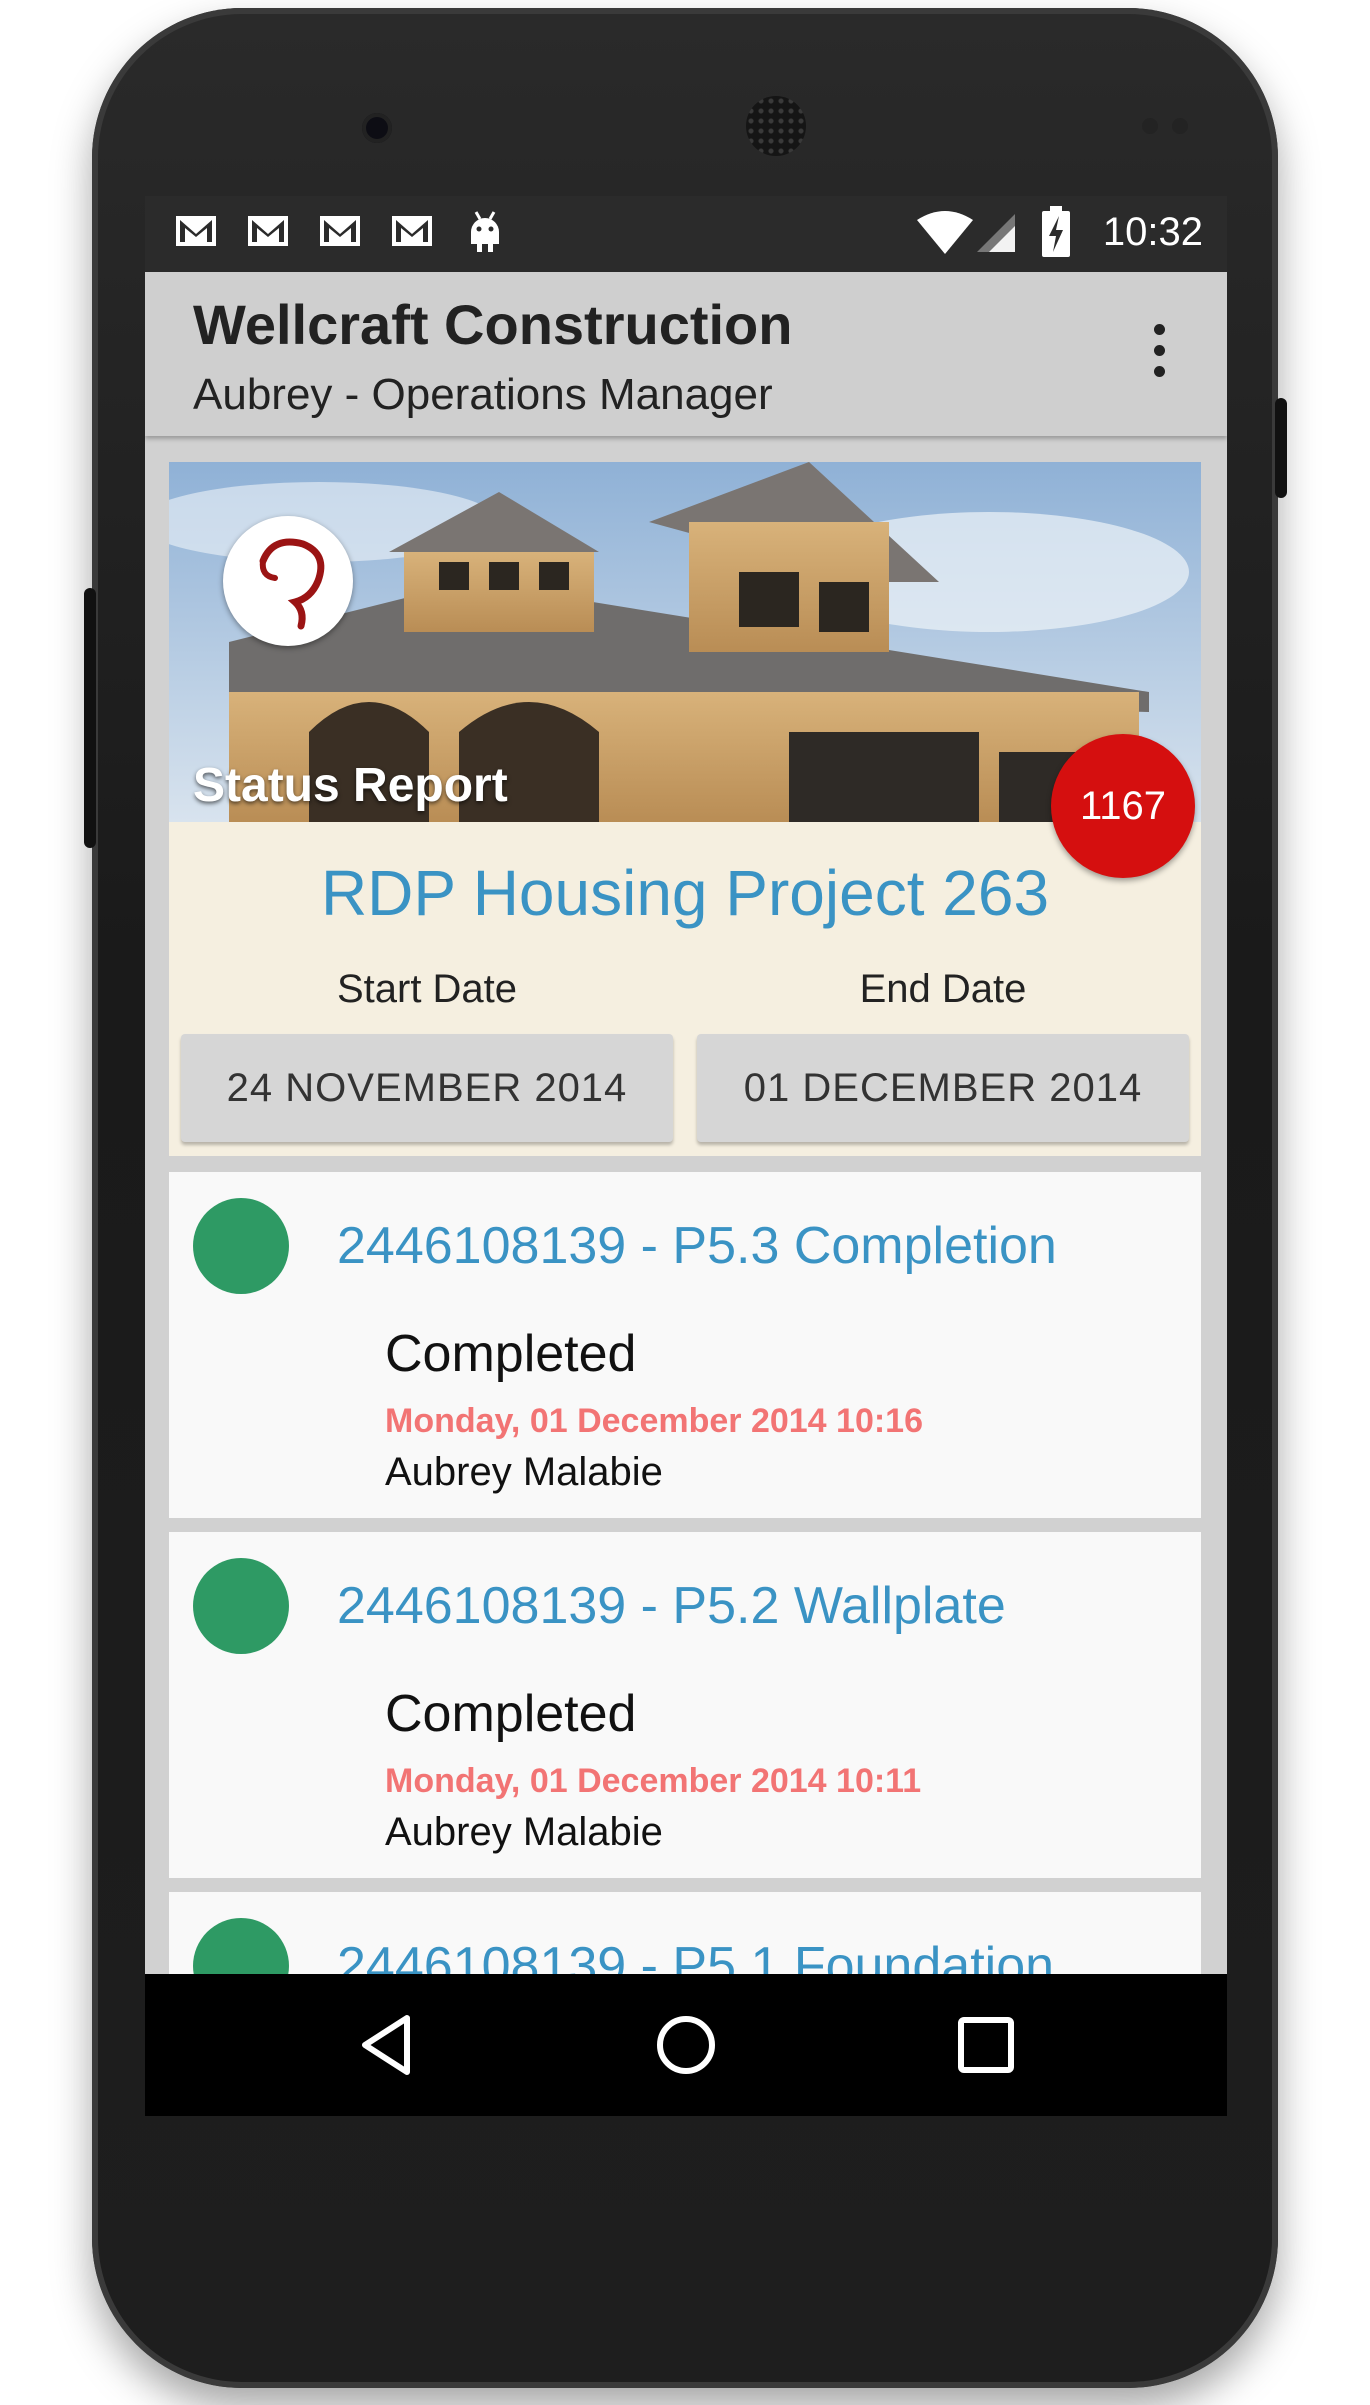 The width and height of the screenshot is (1370, 2405). Describe the element at coordinates (427, 1088) in the screenshot. I see `start-date-button: 24 NOVEMBER 2014` at that location.